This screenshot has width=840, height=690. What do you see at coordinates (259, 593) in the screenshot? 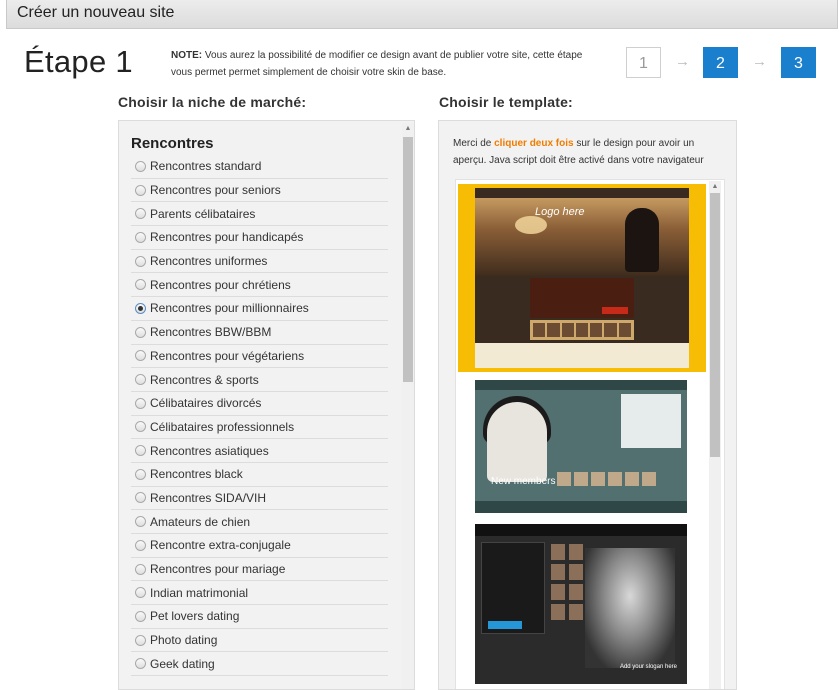
I see `niche-option: Indian matrimonial` at bounding box center [259, 593].